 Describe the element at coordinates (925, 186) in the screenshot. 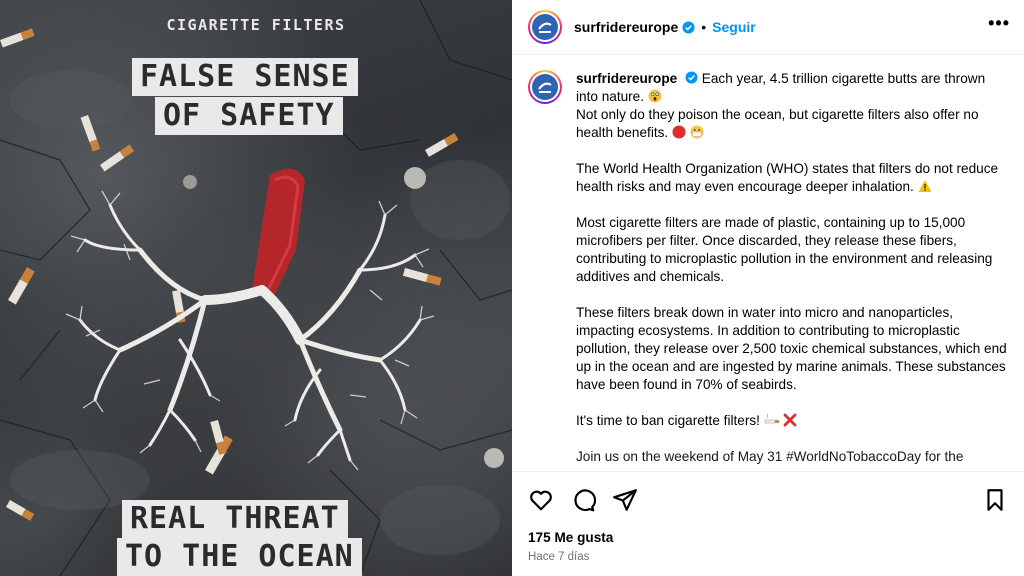

I see `warning-emoji-icon` at that location.